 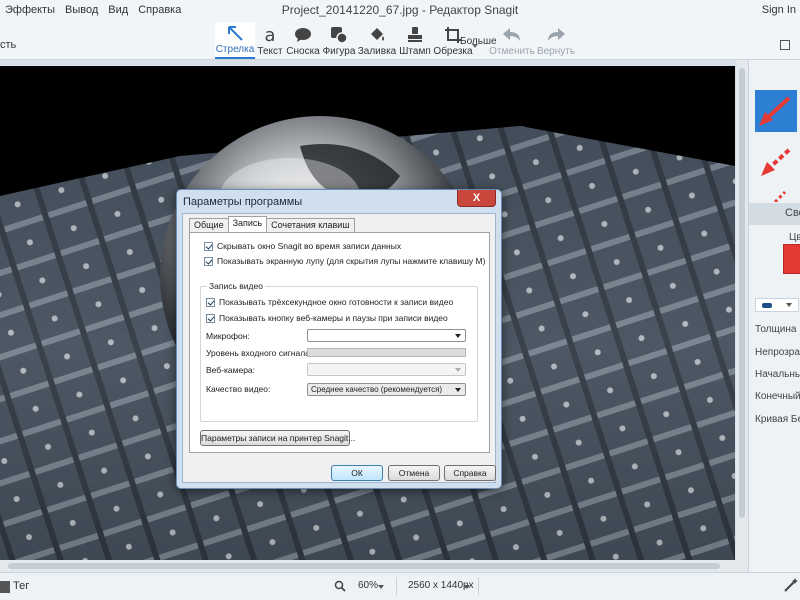 What do you see at coordinates (386, 352) in the screenshot?
I see `input-level-meter` at bounding box center [386, 352].